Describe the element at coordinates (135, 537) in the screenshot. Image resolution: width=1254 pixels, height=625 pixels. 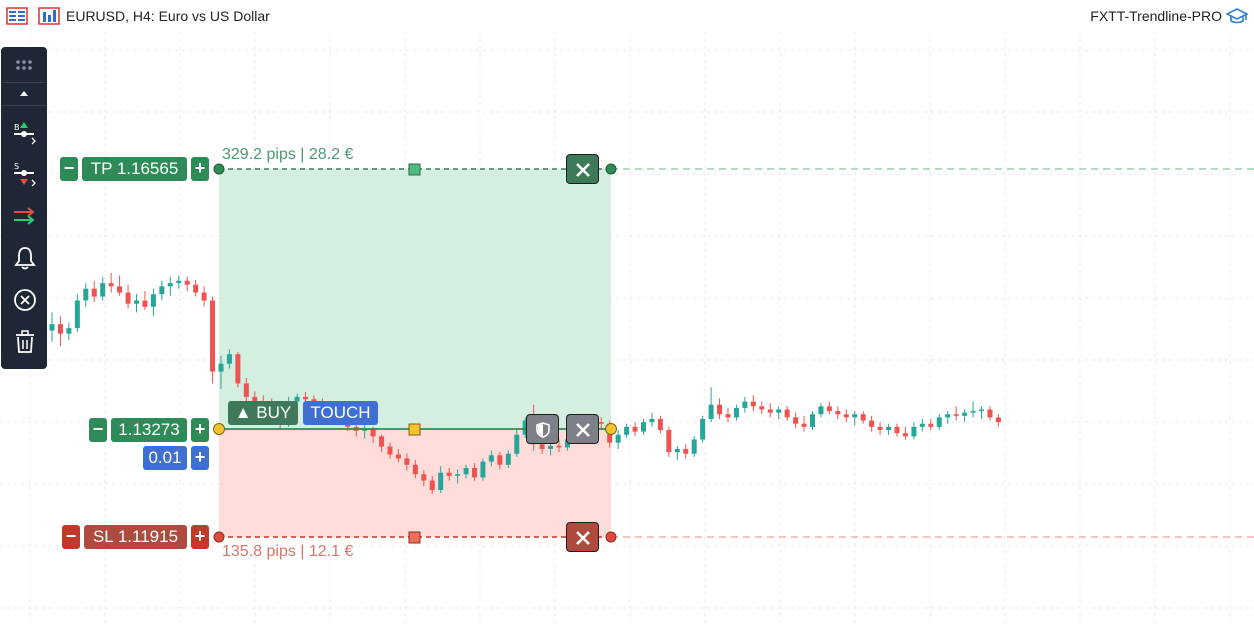
I see `stop-loss-label: SL 1.11915` at that location.